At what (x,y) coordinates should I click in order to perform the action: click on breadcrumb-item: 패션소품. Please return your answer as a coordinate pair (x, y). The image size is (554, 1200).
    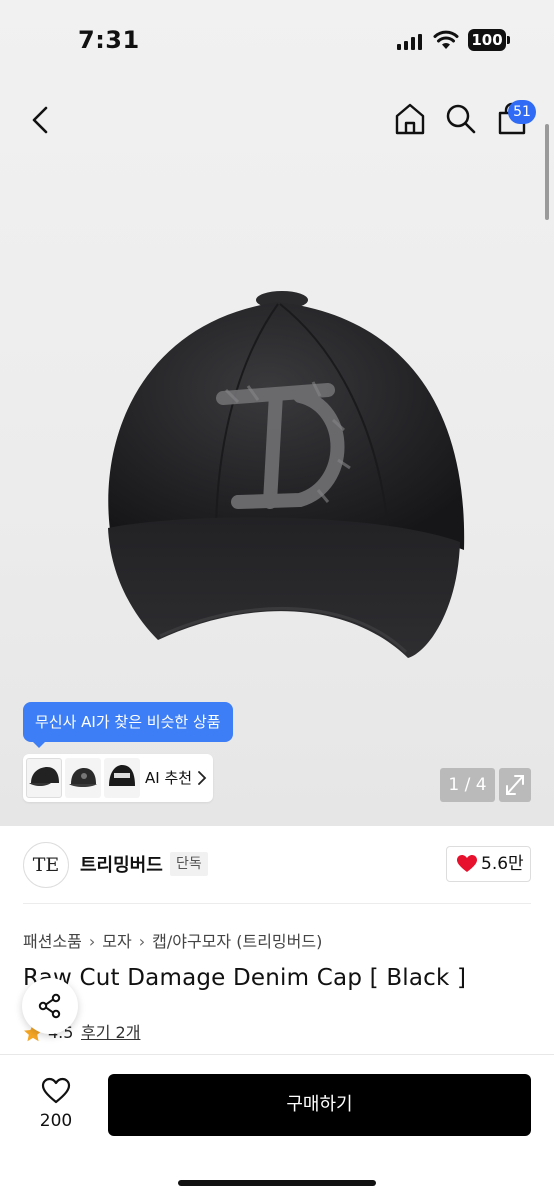
    Looking at the image, I should click on (52, 941).